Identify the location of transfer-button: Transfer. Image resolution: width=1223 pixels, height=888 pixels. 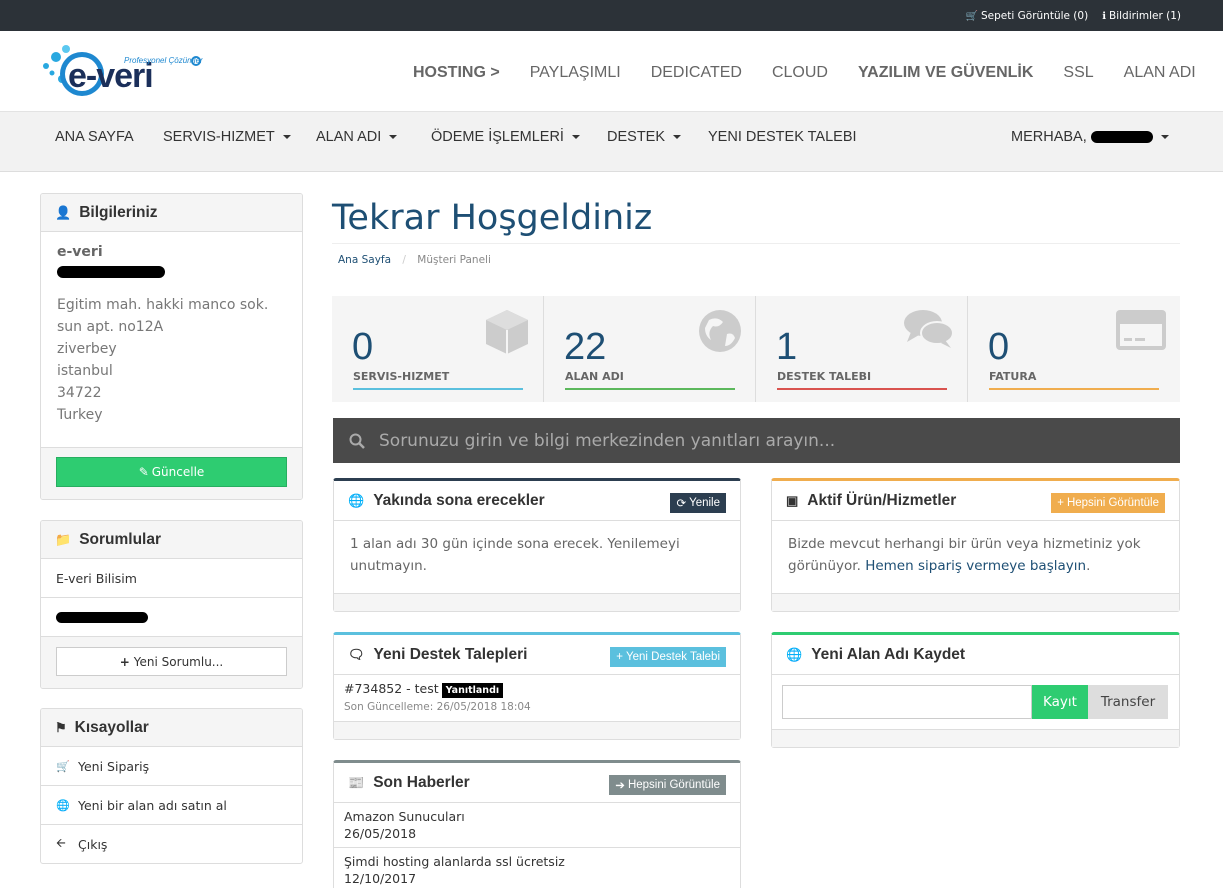
(1128, 702).